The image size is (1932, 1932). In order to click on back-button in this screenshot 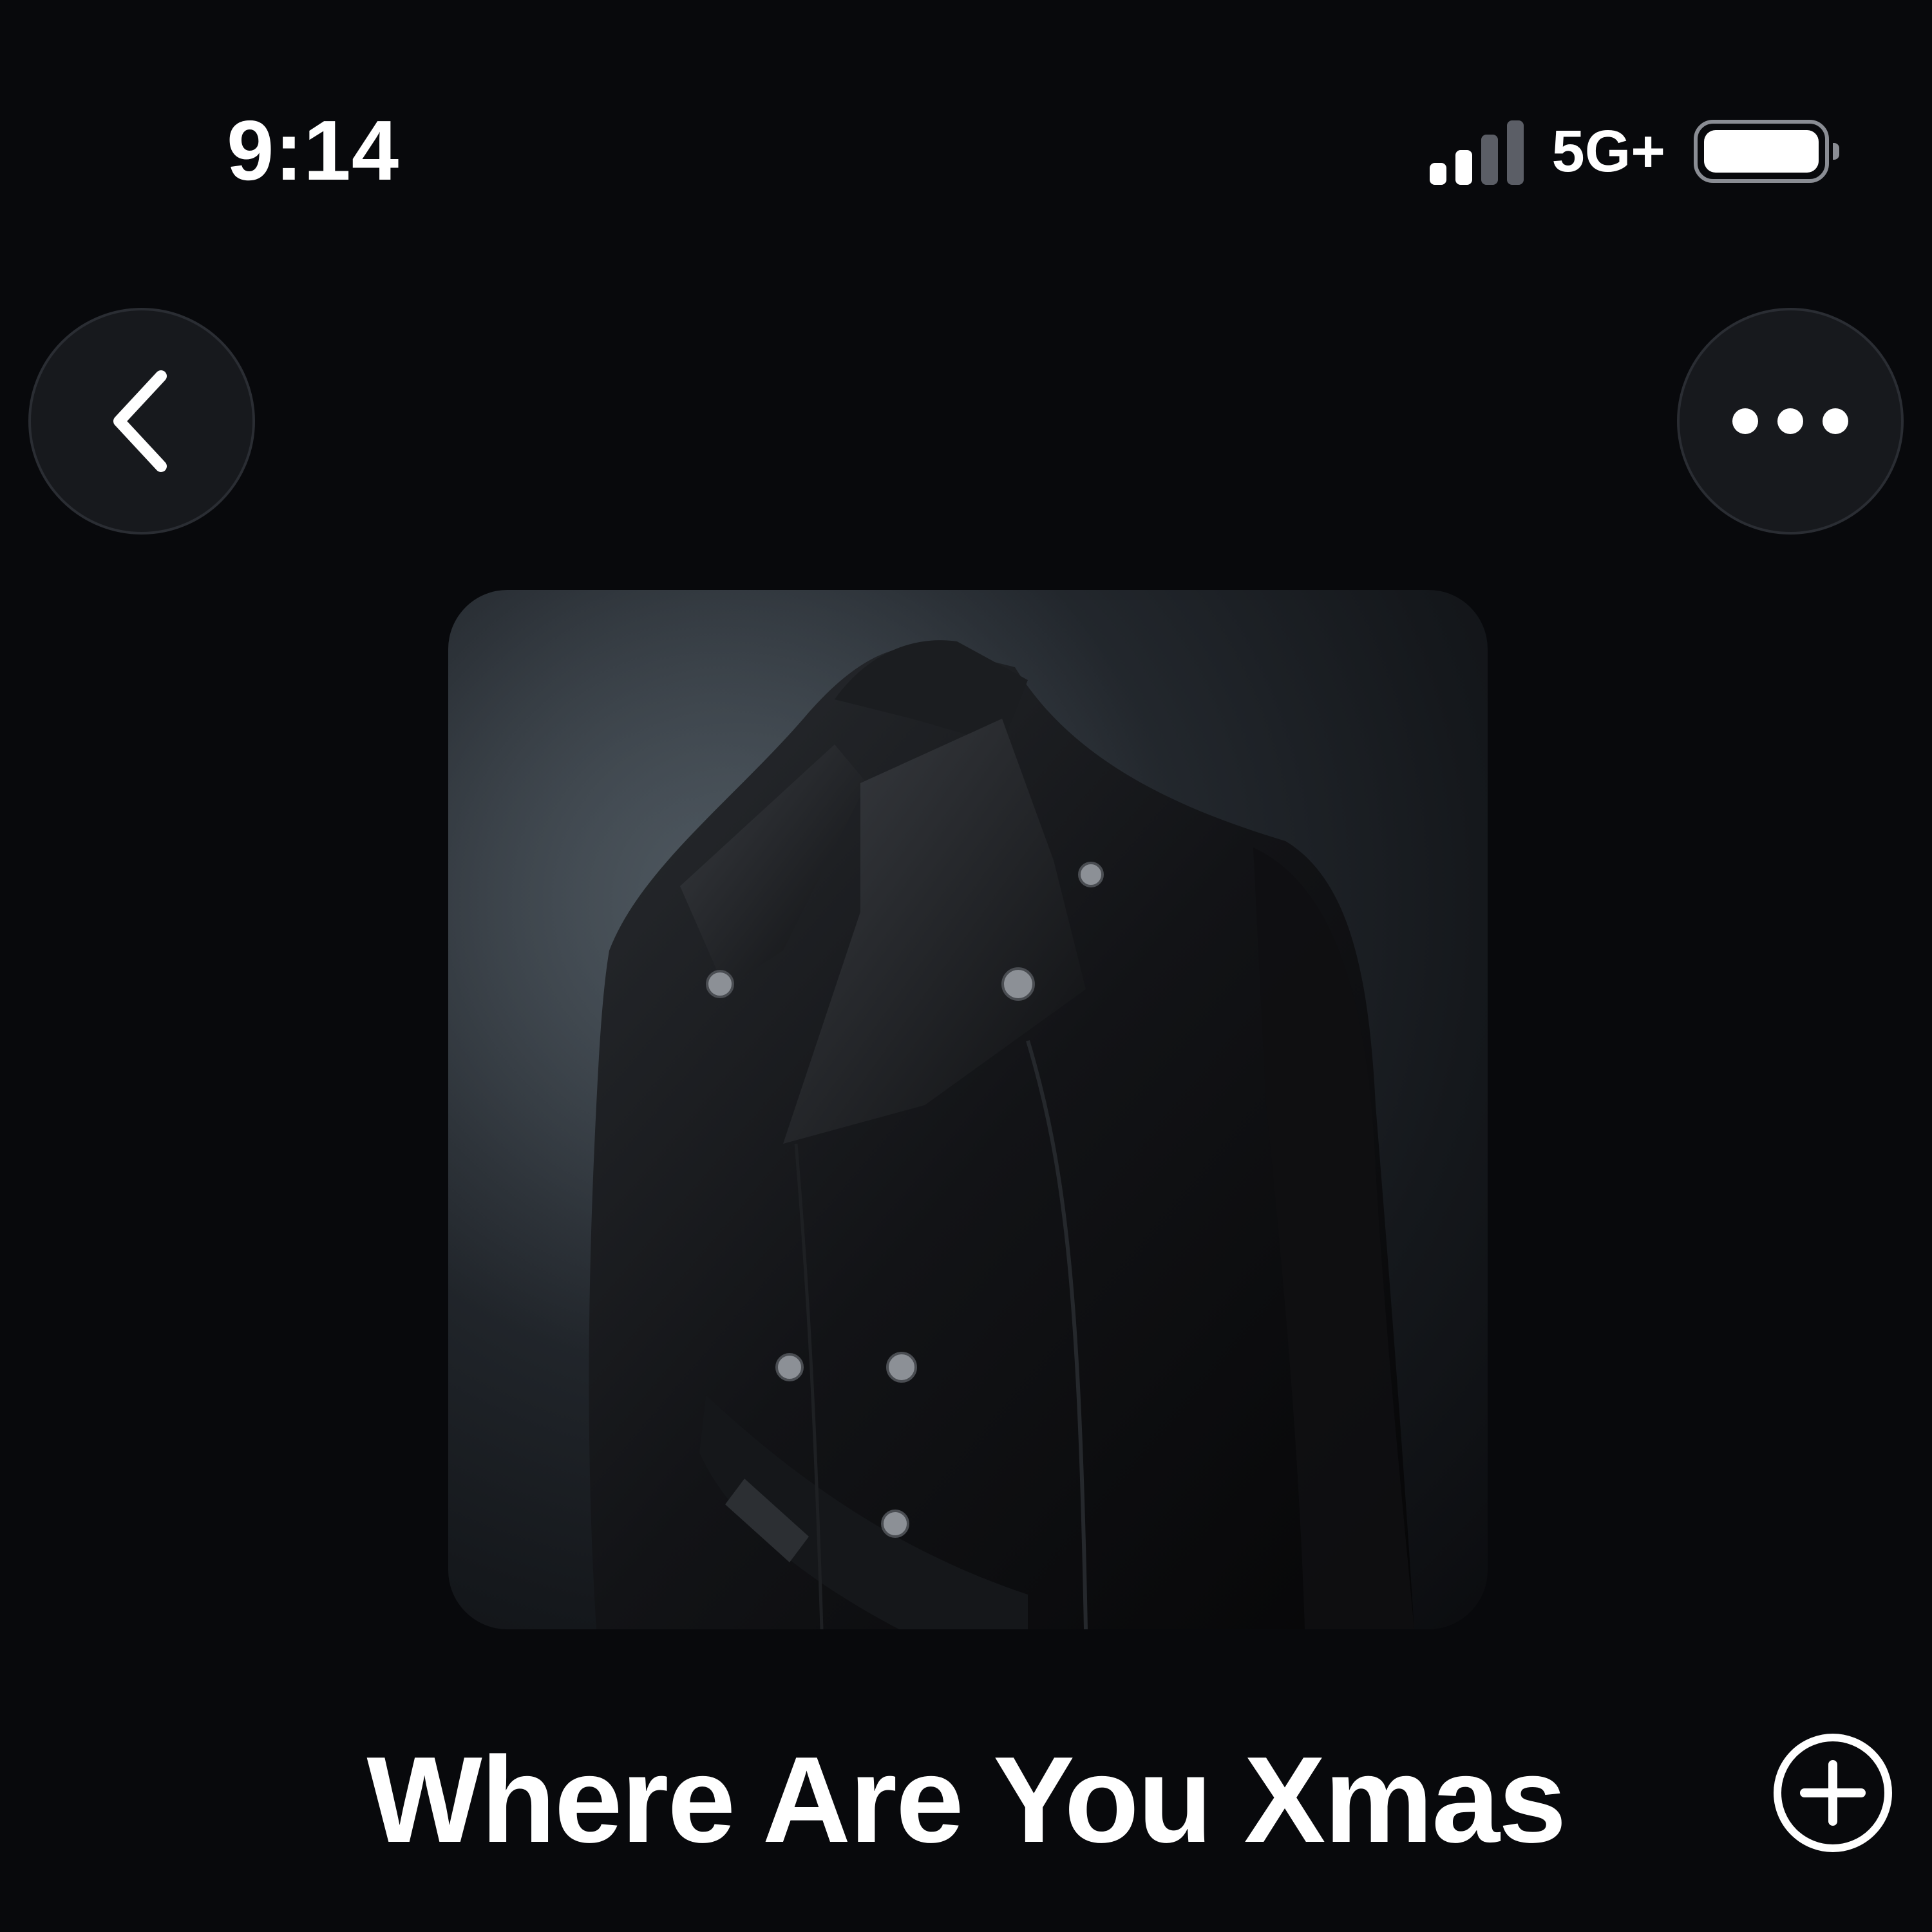, I will do `click(141, 421)`.